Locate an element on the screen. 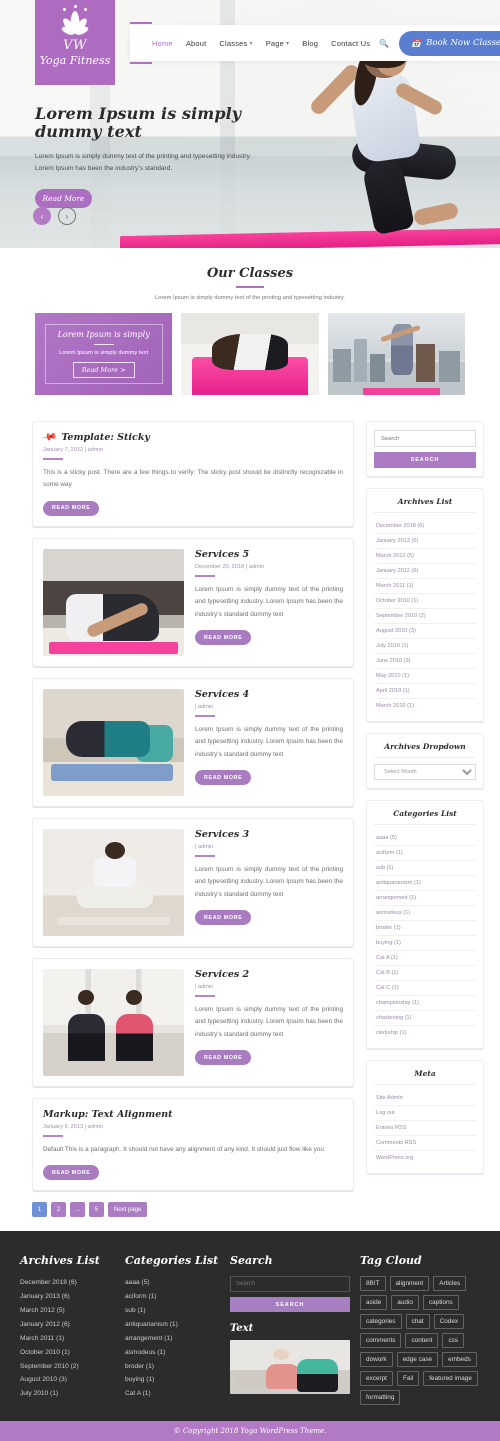 Image resolution: width=500 pixels, height=1441 pixels. tag-item: categories is located at coordinates (381, 1322).